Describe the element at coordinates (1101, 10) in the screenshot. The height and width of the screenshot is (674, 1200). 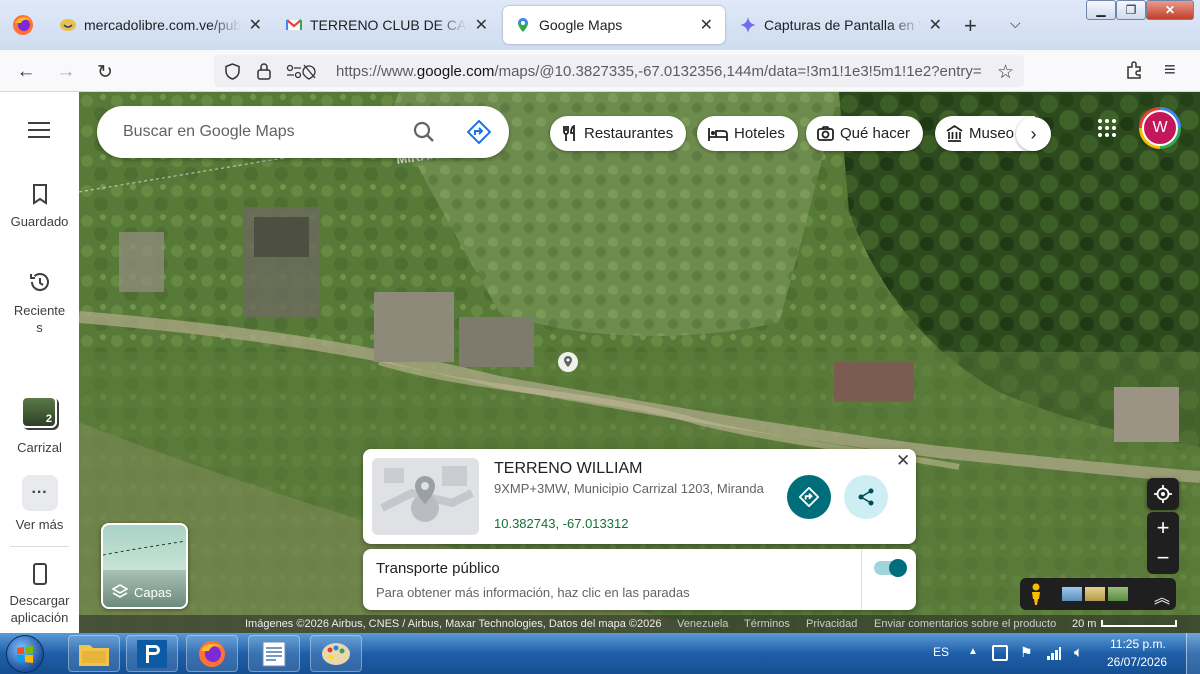
I see `minimize-button: ▁` at that location.